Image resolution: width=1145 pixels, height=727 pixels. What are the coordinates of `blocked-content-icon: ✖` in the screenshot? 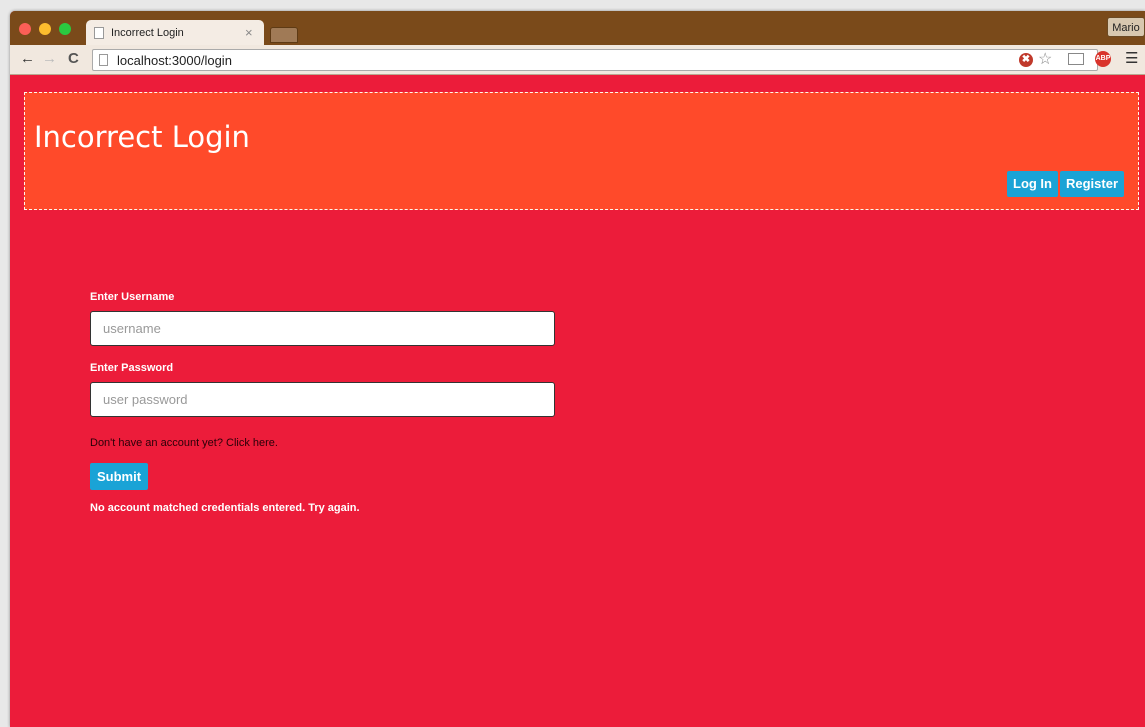 It's located at (1026, 60).